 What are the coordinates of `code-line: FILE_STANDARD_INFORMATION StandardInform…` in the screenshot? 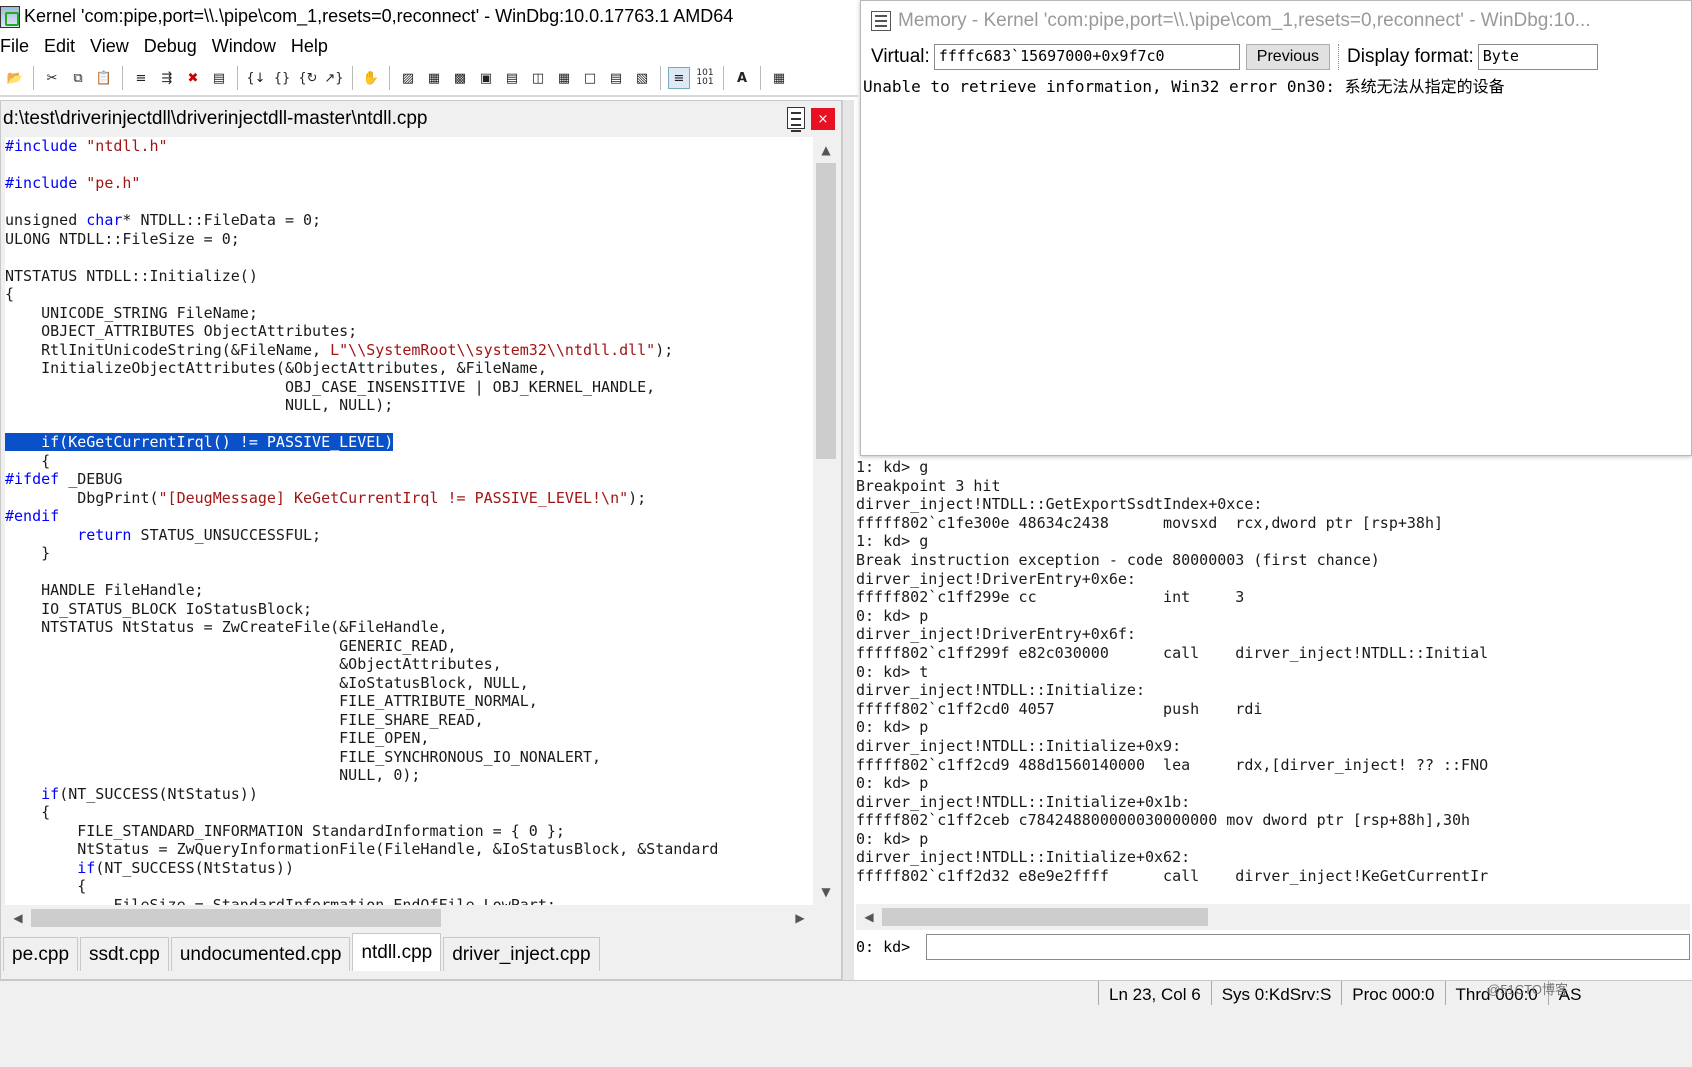 It's located at (409, 831).